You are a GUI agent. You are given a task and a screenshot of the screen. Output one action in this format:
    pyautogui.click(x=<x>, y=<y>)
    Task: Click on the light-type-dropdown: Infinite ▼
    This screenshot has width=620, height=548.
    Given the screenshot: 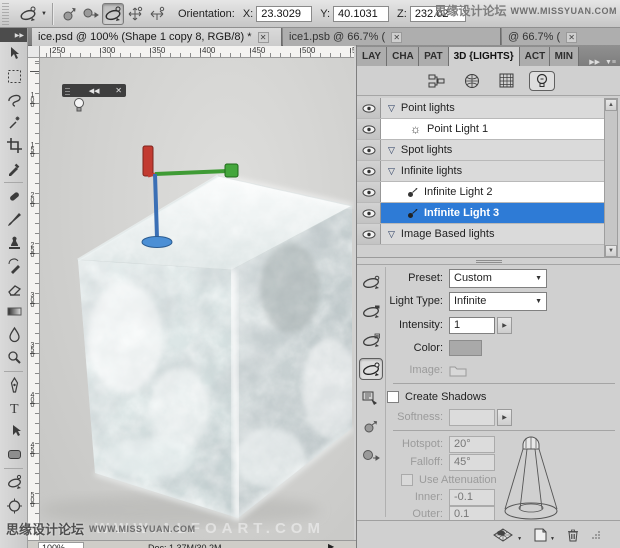 What is the action you would take?
    pyautogui.click(x=498, y=301)
    